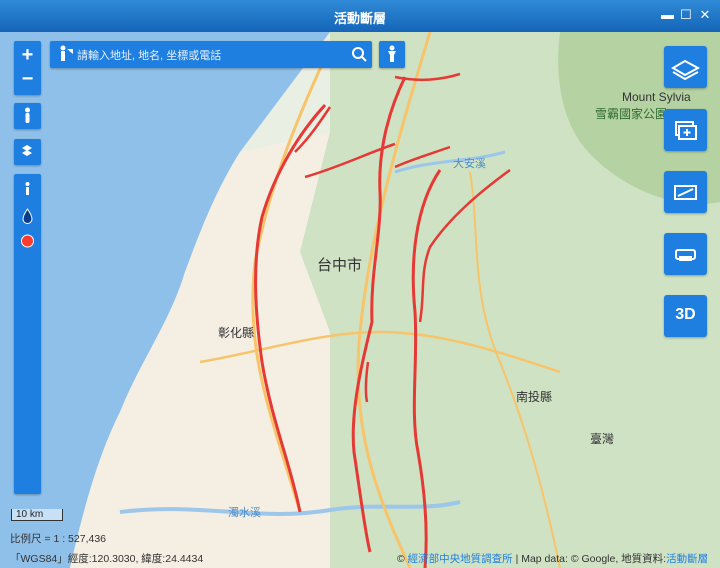  What do you see at coordinates (589, 559) in the screenshot?
I see `attribution-map-data: | Map data: © Google, 地質資料:` at bounding box center [589, 559].